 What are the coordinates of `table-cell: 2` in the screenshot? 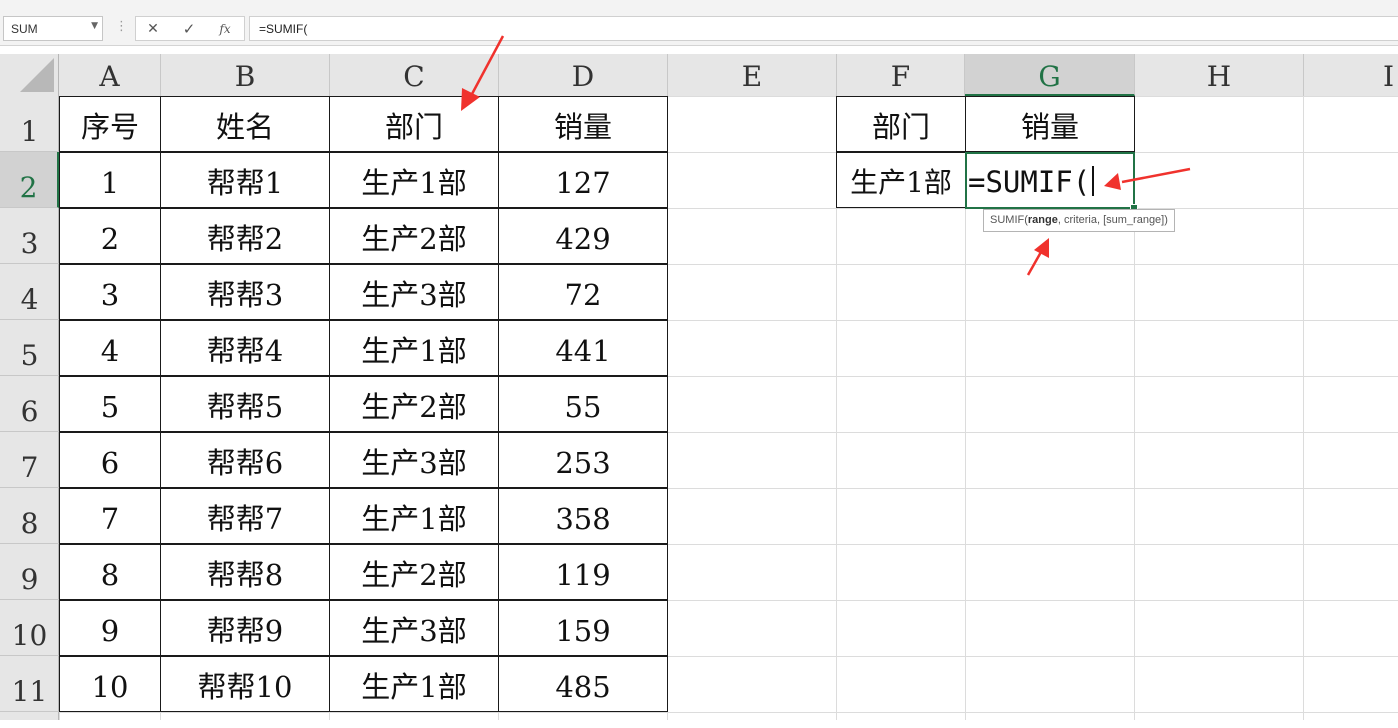 It's located at (110, 236).